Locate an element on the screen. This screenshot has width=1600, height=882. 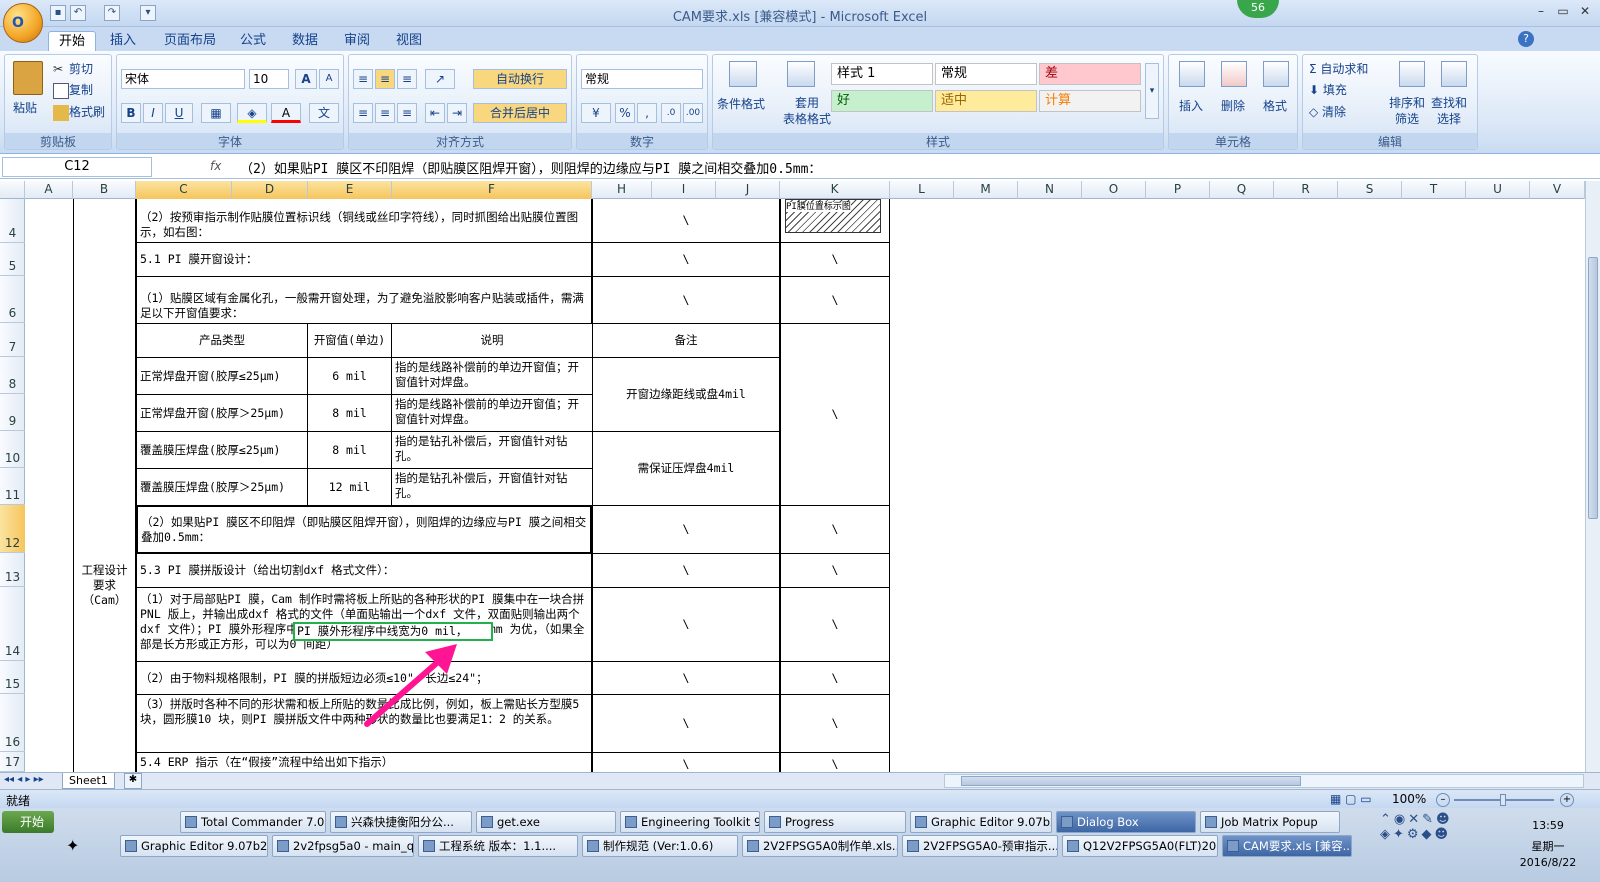
cell-k17: \ is located at coordinates (835, 762).